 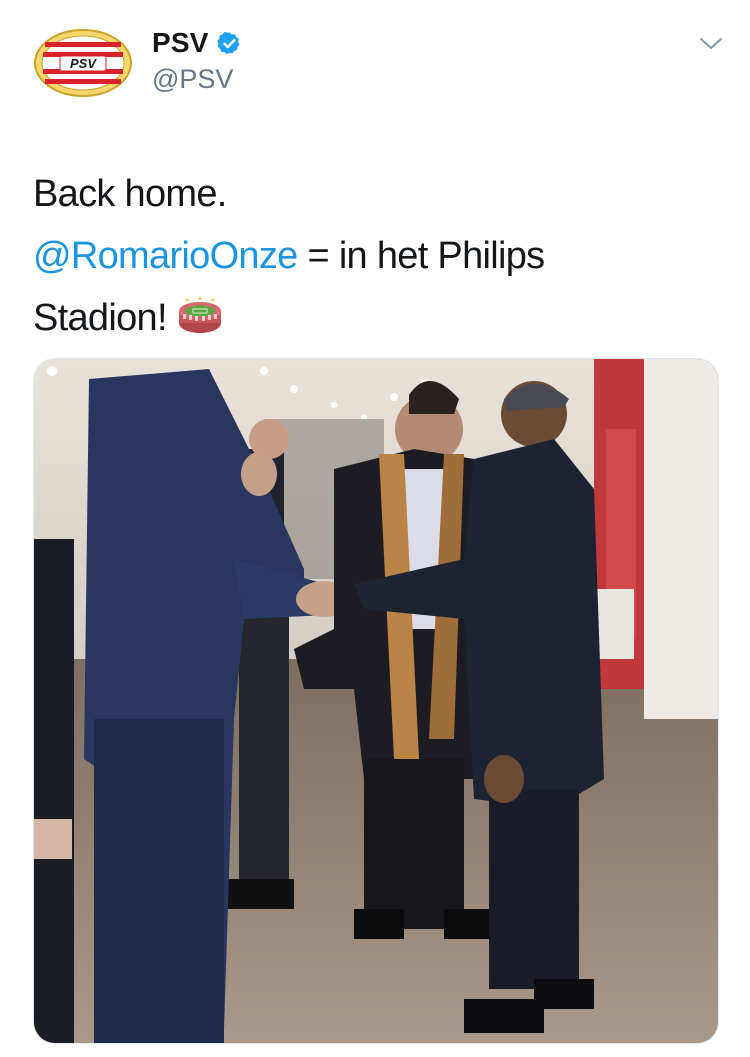 I want to click on display-name: PSV, so click(x=180, y=43).